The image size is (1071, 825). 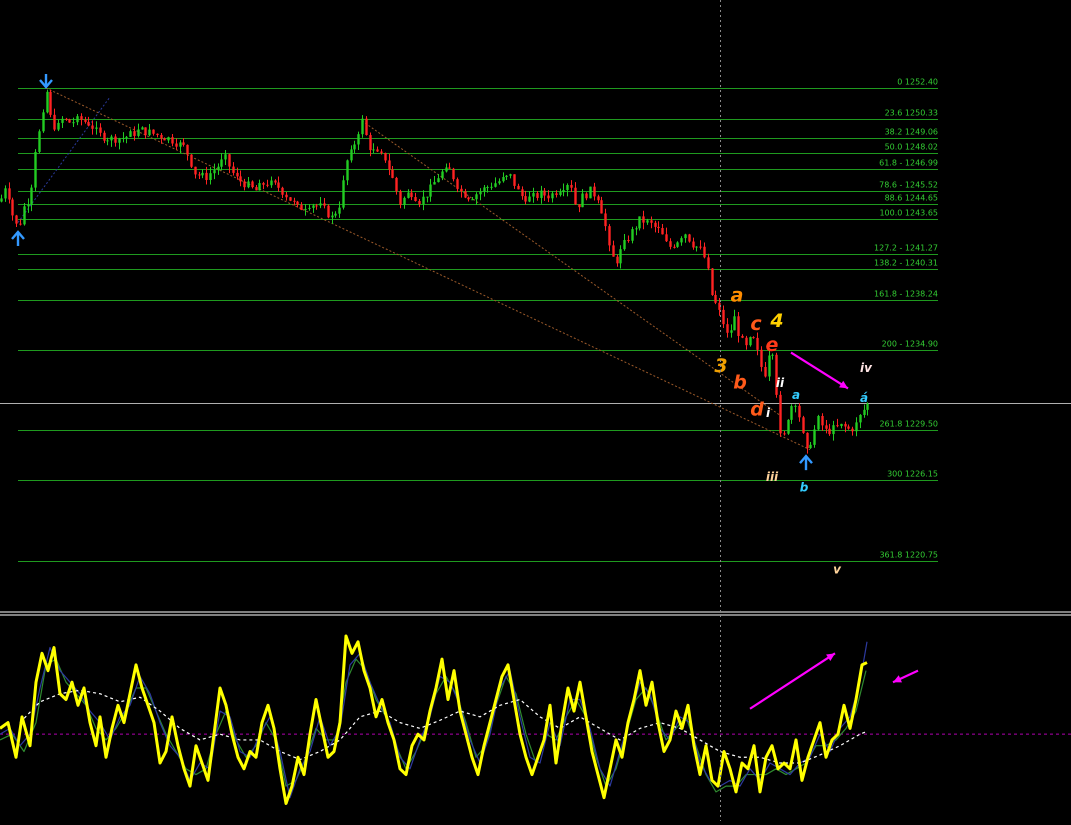 What do you see at coordinates (819, 370) in the screenshot?
I see `trend-arrow-icon` at bounding box center [819, 370].